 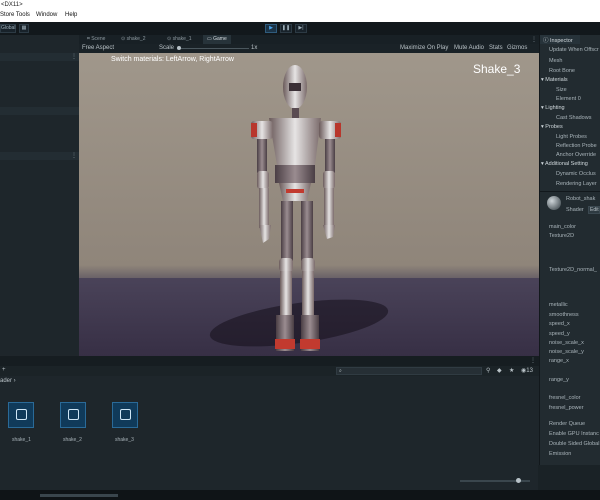 I want to click on menu-item-help: Help, so click(x=71, y=15).